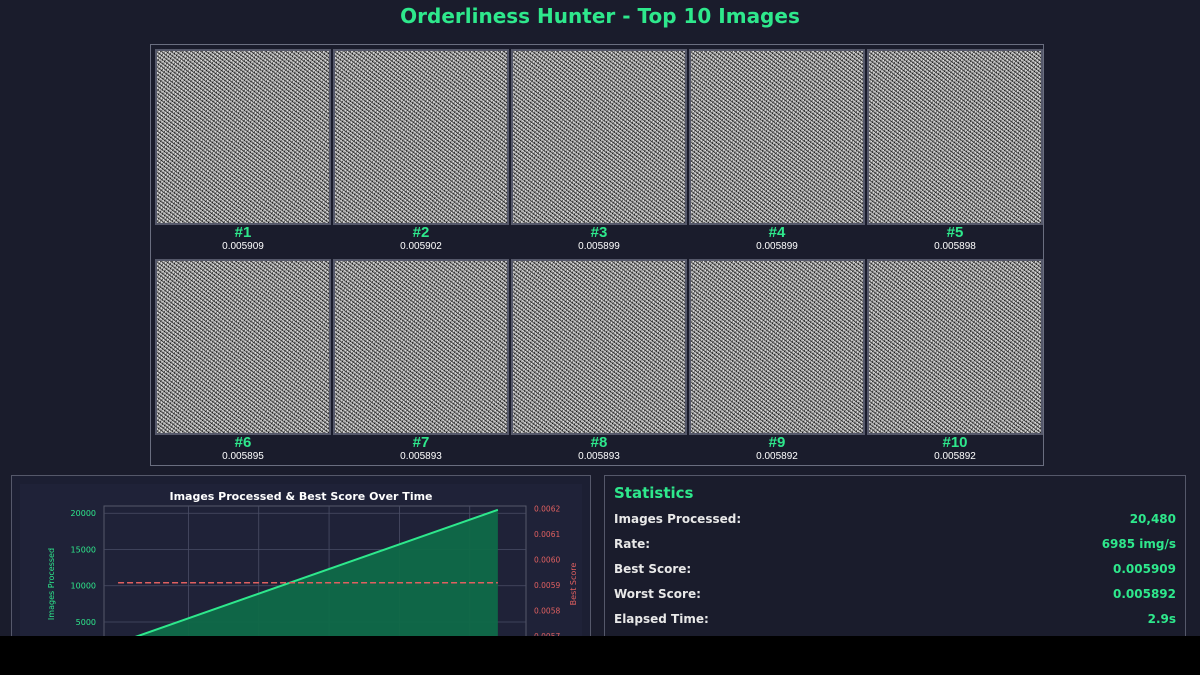  Describe the element at coordinates (599, 442) in the screenshot. I see `image-rank: #8` at that location.